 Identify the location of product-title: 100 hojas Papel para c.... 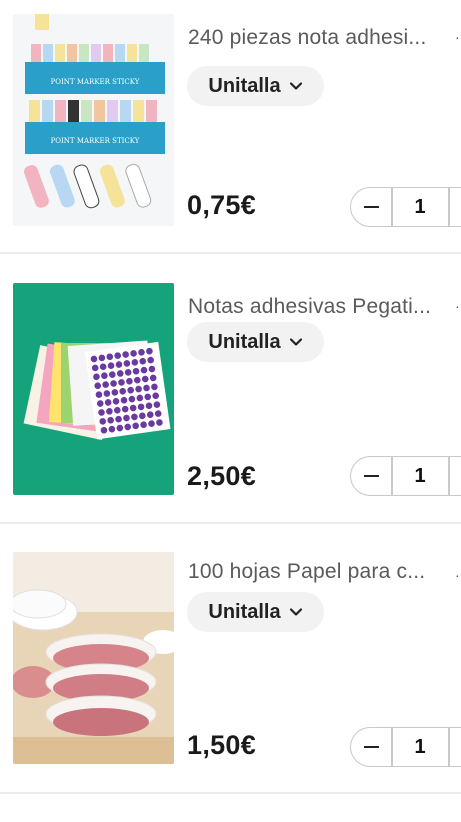
(315, 572).